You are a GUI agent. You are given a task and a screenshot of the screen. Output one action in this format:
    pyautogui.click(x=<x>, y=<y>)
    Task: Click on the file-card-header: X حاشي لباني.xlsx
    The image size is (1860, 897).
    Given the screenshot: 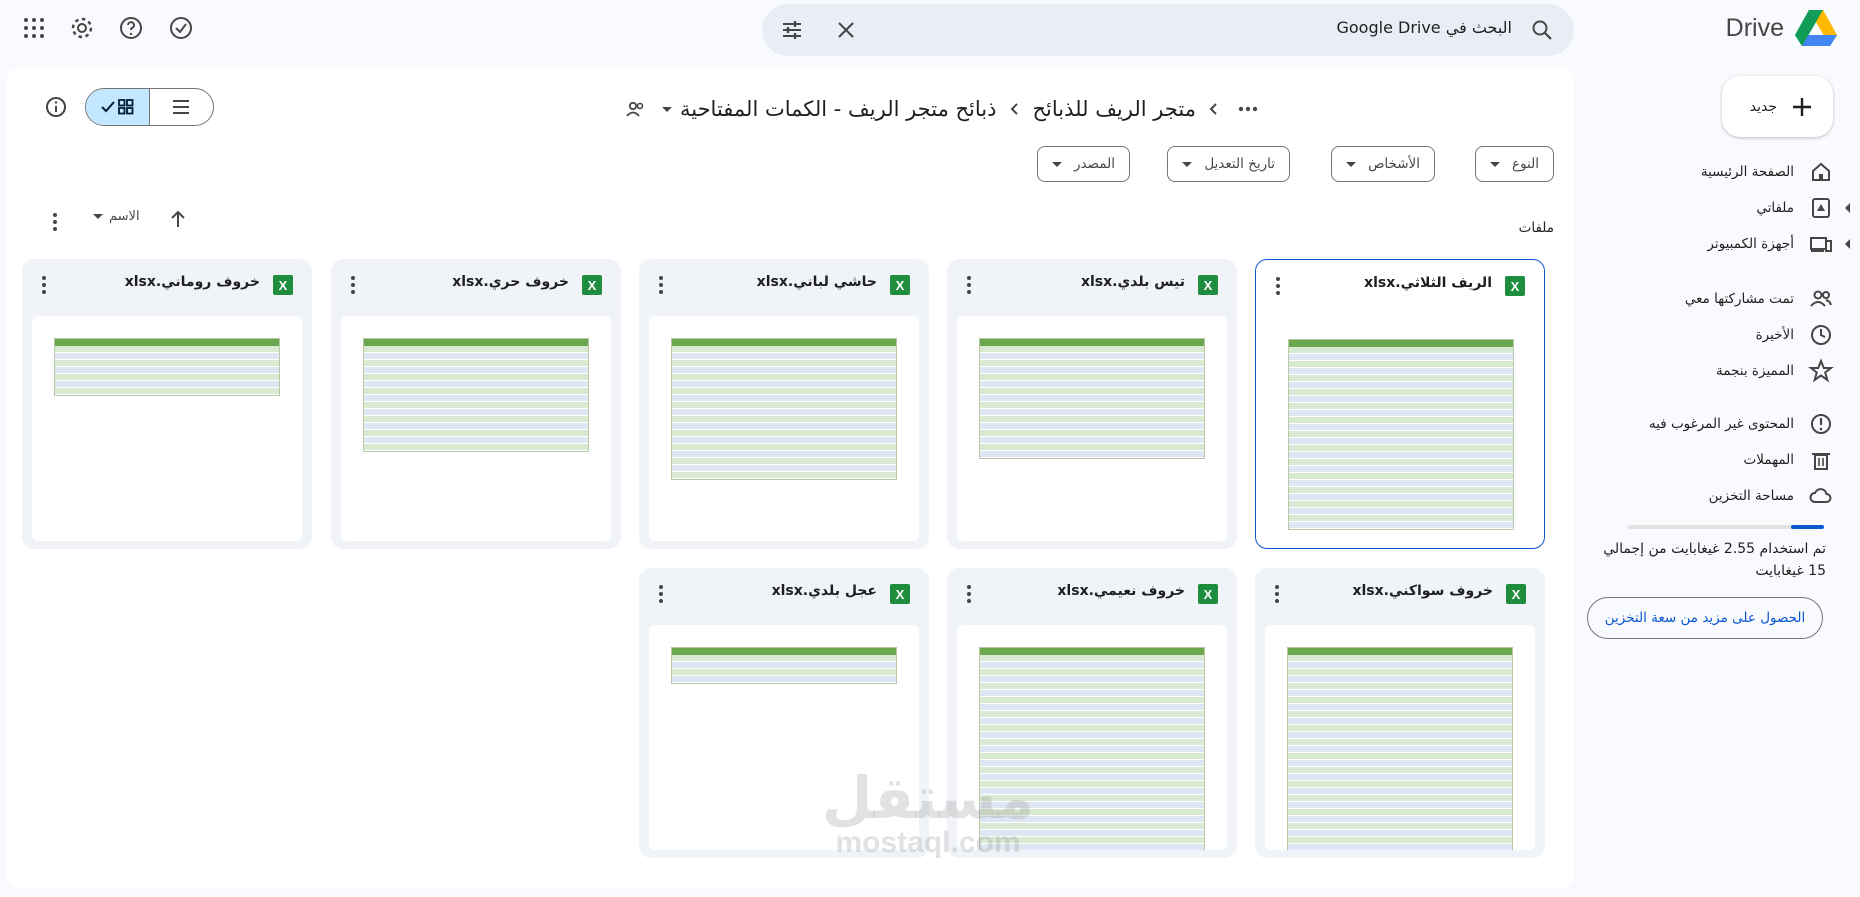 What is the action you would take?
    pyautogui.click(x=784, y=285)
    